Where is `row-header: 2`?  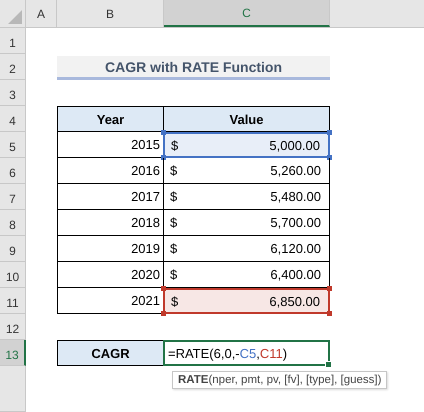
row-header: 2 is located at coordinates (13, 67).